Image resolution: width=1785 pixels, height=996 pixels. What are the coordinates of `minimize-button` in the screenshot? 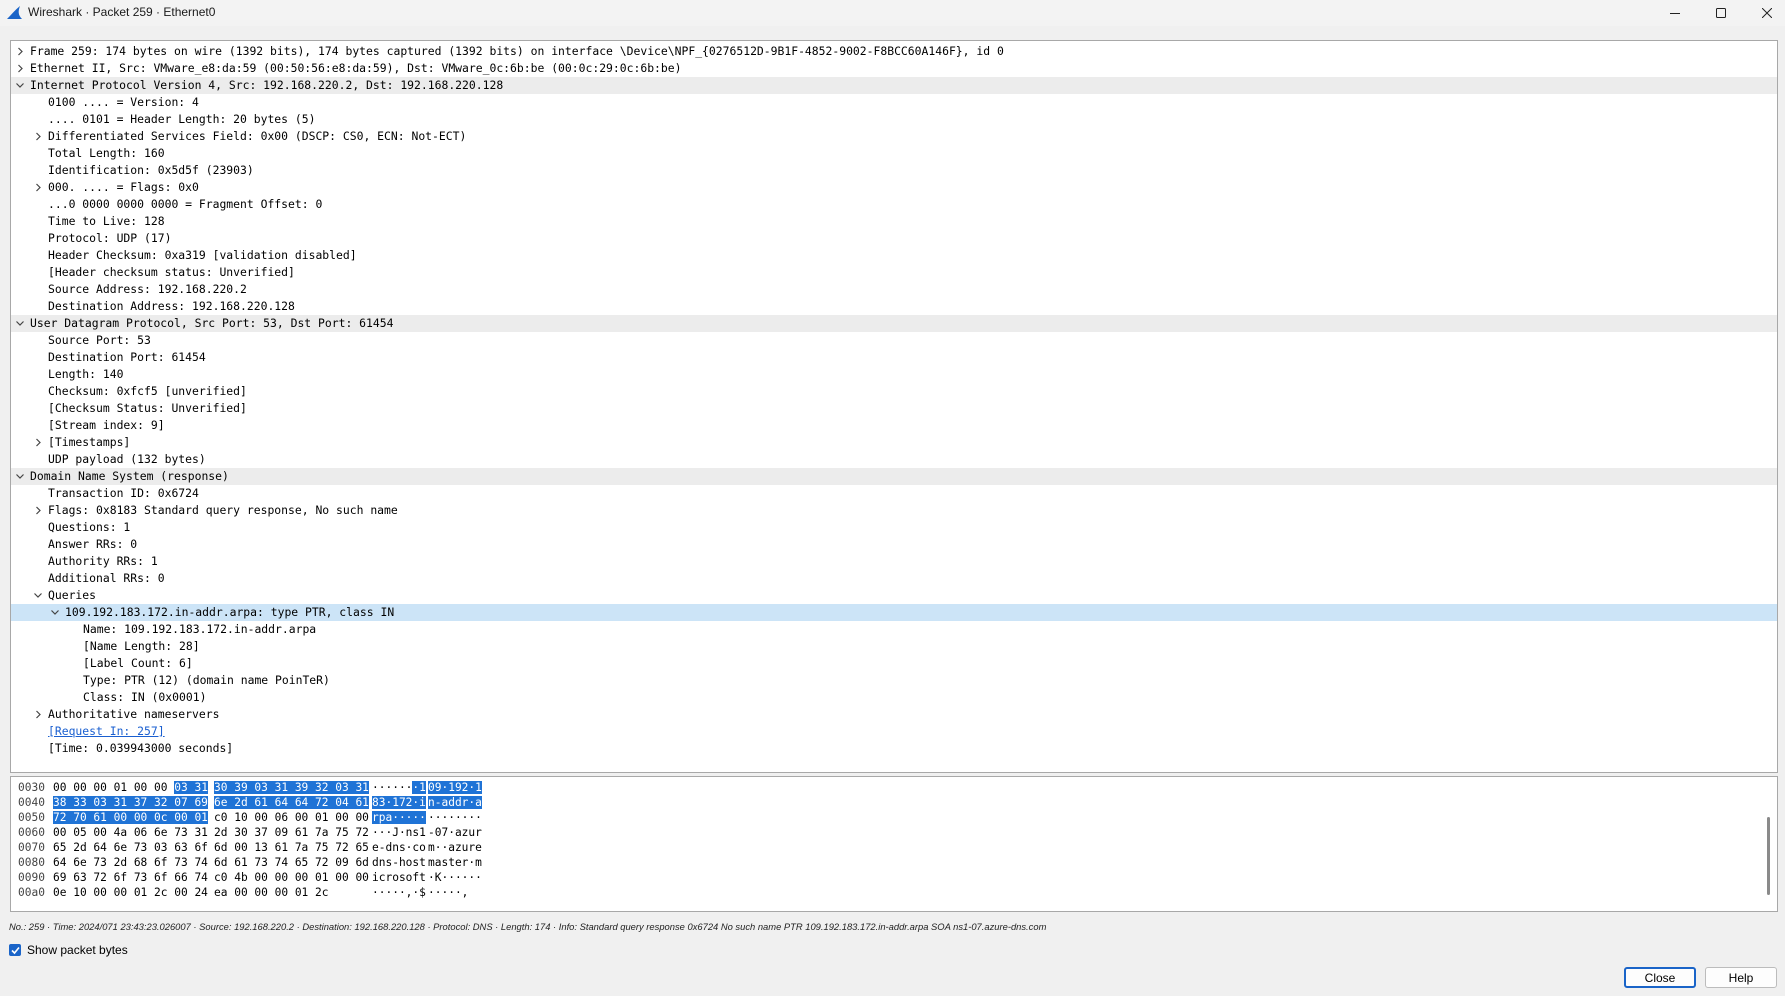 It's located at (1675, 13).